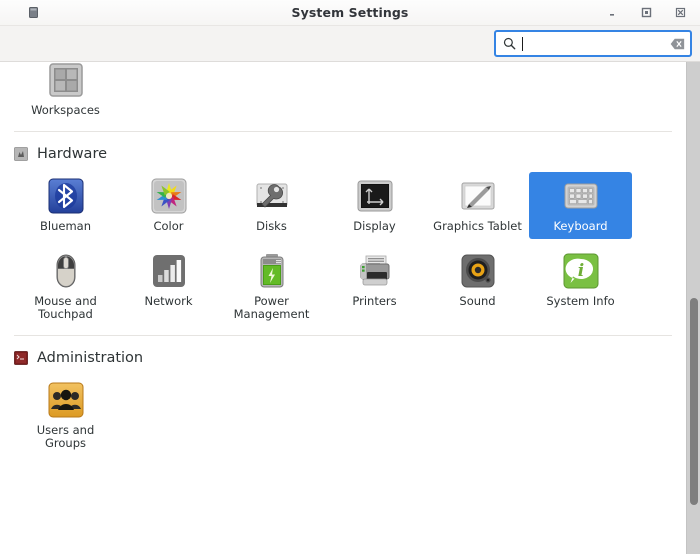  I want to click on info-icon: i, so click(581, 271).